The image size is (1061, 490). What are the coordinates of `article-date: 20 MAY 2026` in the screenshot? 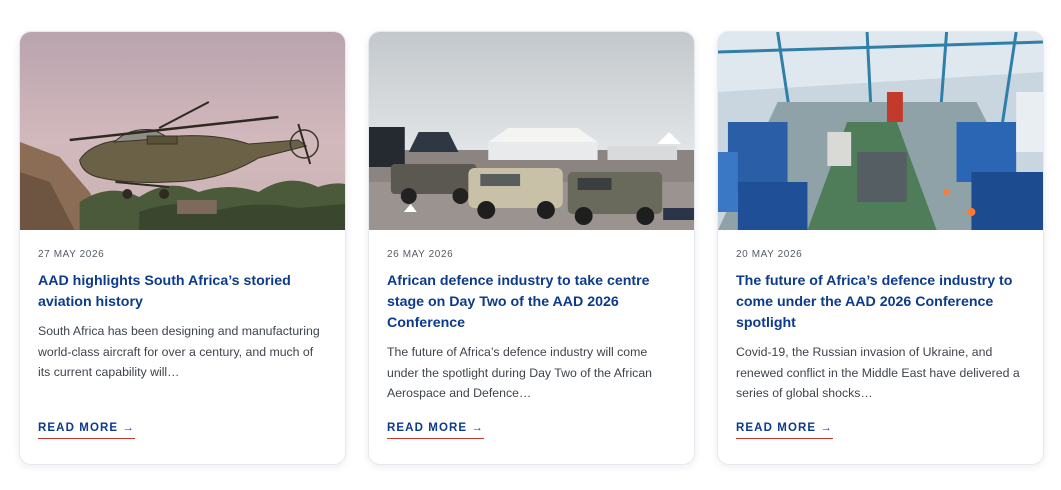 It's located at (769, 254).